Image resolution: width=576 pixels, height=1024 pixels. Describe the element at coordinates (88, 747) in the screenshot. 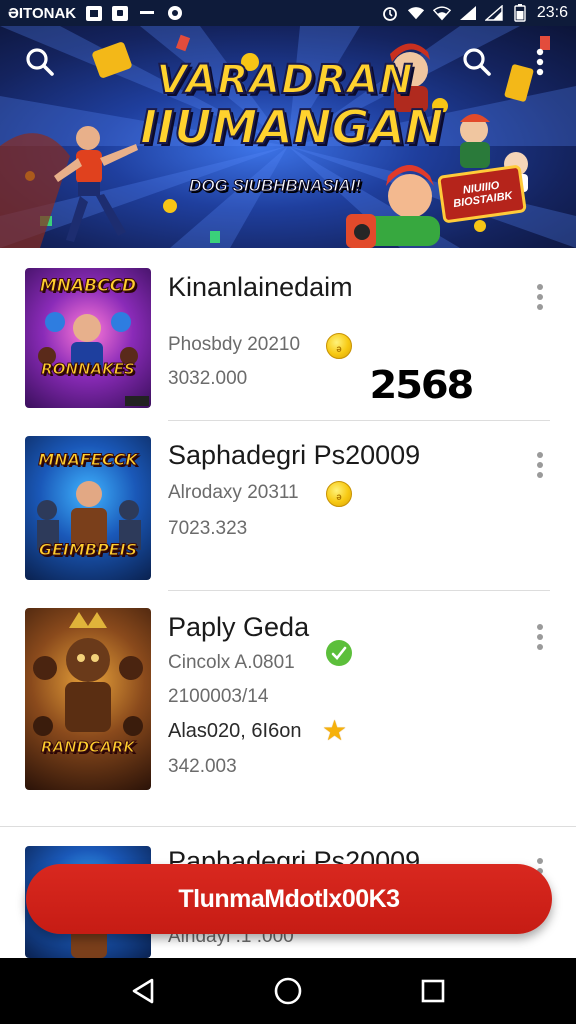

I see `thumbnail-bottom-text: RANDCARK` at that location.